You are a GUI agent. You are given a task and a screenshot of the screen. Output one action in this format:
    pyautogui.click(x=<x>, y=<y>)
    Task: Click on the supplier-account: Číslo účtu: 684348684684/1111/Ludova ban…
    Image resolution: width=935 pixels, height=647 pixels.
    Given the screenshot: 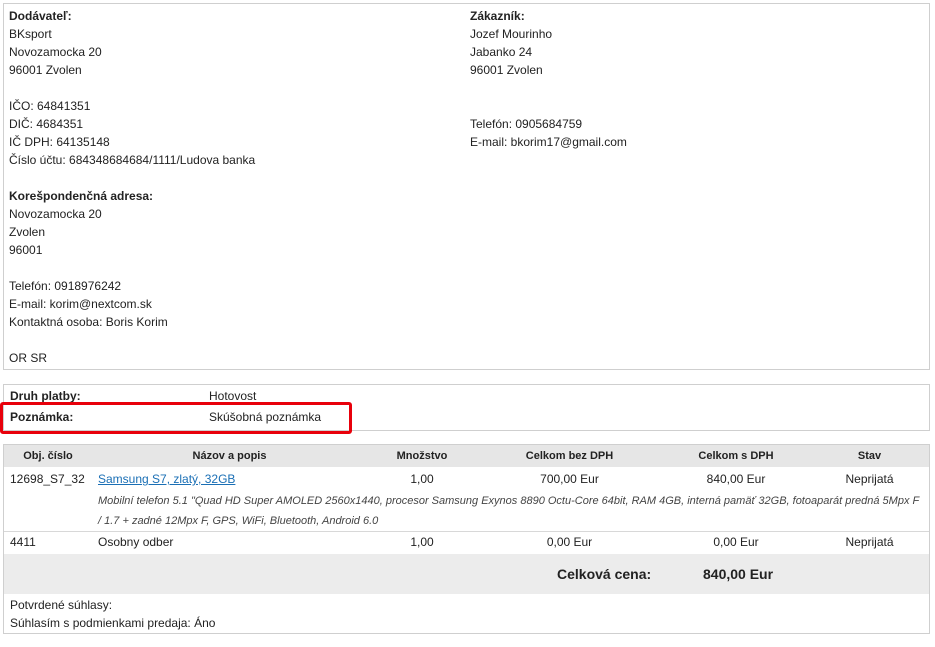 What is the action you would take?
    pyautogui.click(x=132, y=160)
    